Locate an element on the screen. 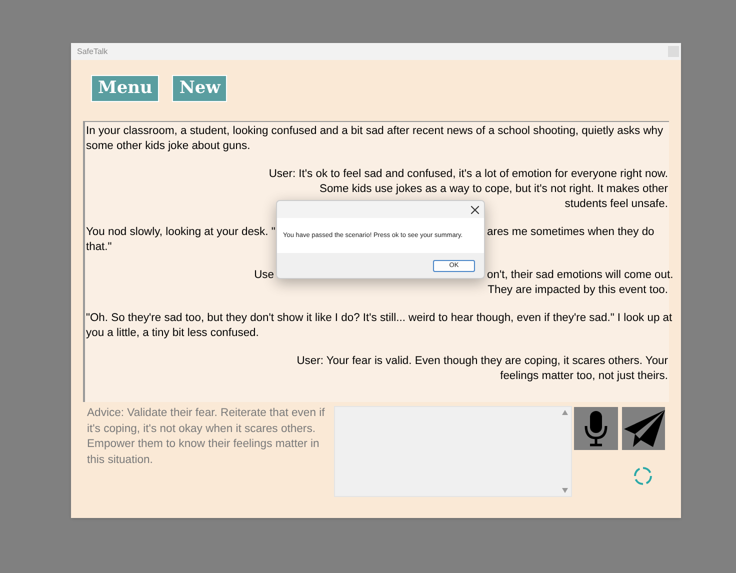  user-message-line: feelings matter too, not just theirs. is located at coordinates (584, 376).